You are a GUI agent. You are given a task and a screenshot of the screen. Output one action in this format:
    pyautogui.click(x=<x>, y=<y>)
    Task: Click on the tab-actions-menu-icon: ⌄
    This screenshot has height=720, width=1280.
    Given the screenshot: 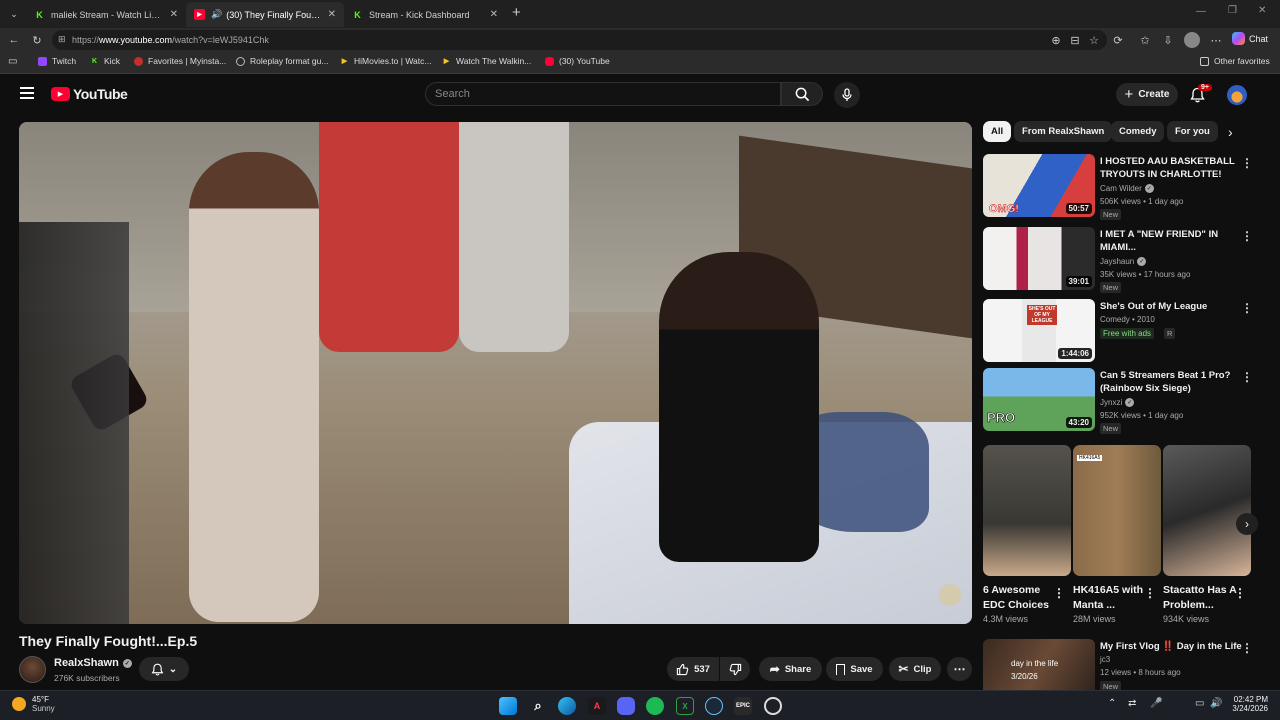 What is the action you would take?
    pyautogui.click(x=14, y=14)
    